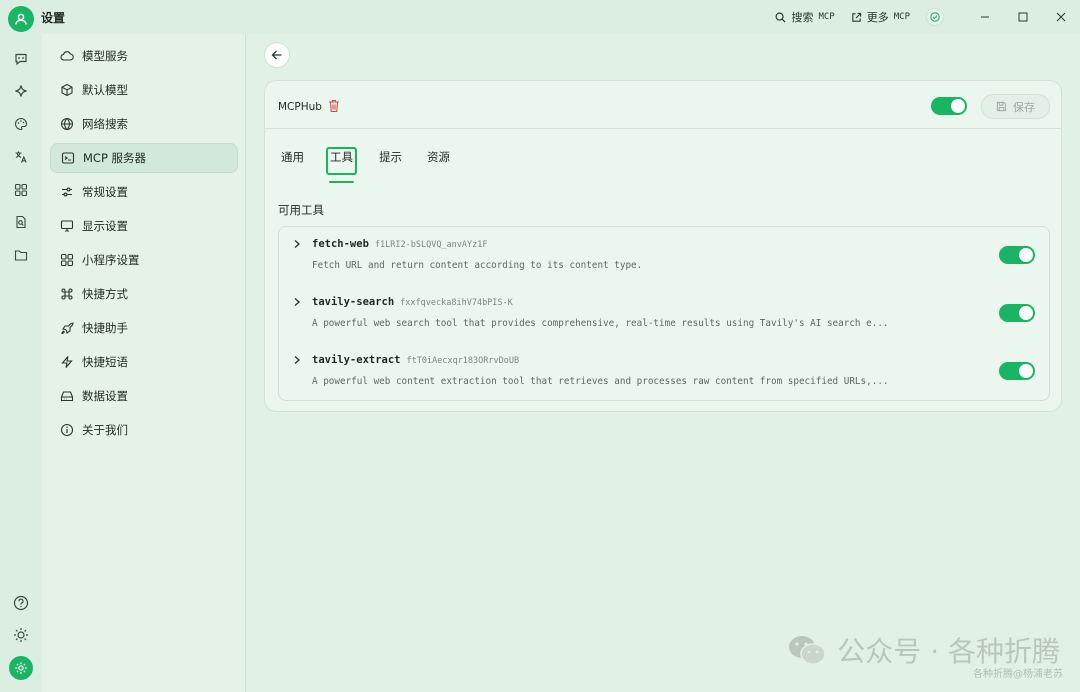 The image size is (1080, 692). I want to click on sidebar-item-label: 常规设置, so click(105, 192).